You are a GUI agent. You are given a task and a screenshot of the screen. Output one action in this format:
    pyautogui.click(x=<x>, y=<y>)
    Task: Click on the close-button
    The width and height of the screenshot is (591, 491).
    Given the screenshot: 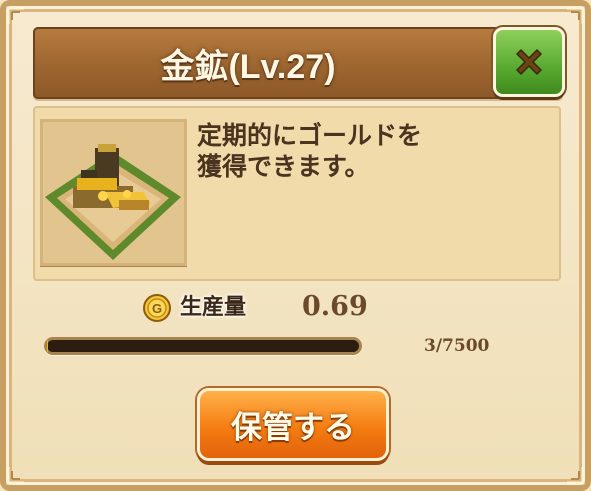 What is the action you would take?
    pyautogui.click(x=529, y=62)
    